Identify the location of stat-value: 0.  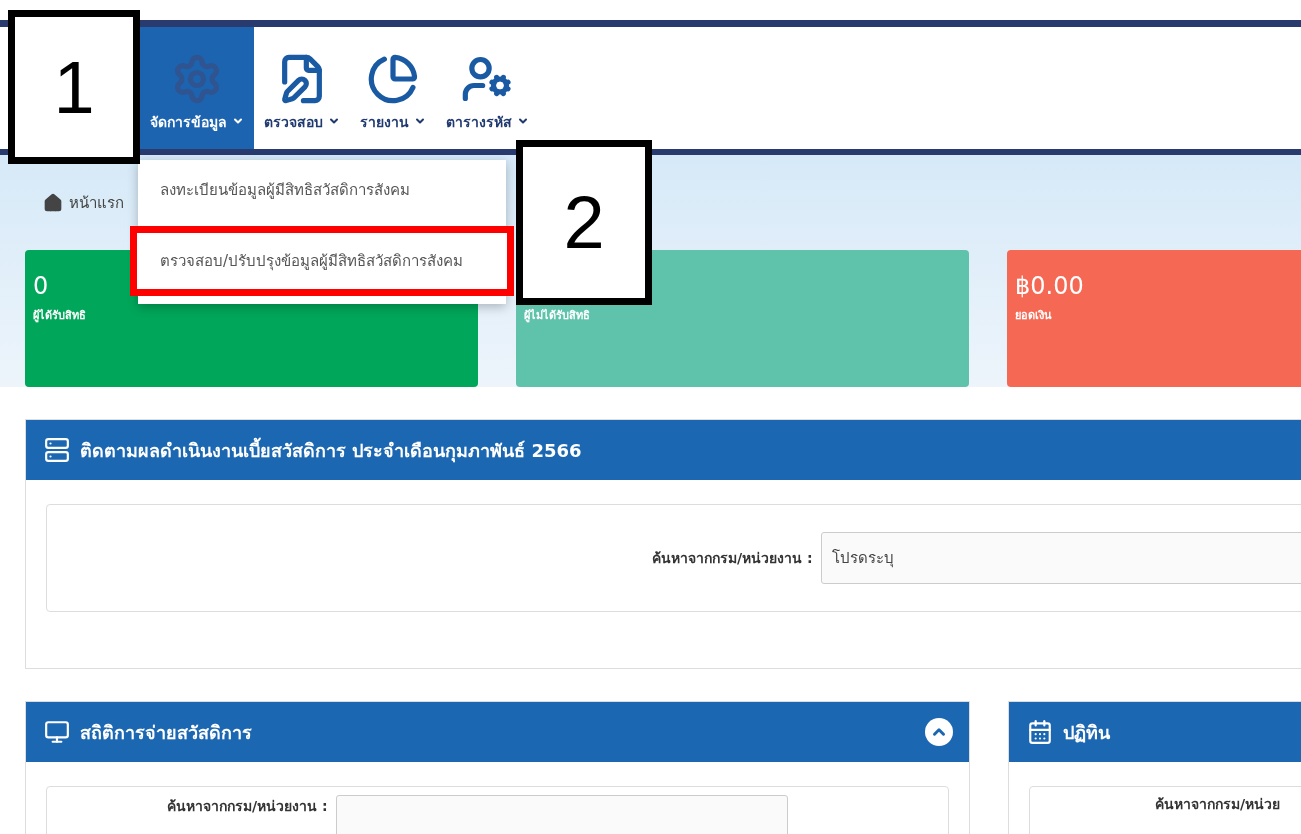
(41, 286).